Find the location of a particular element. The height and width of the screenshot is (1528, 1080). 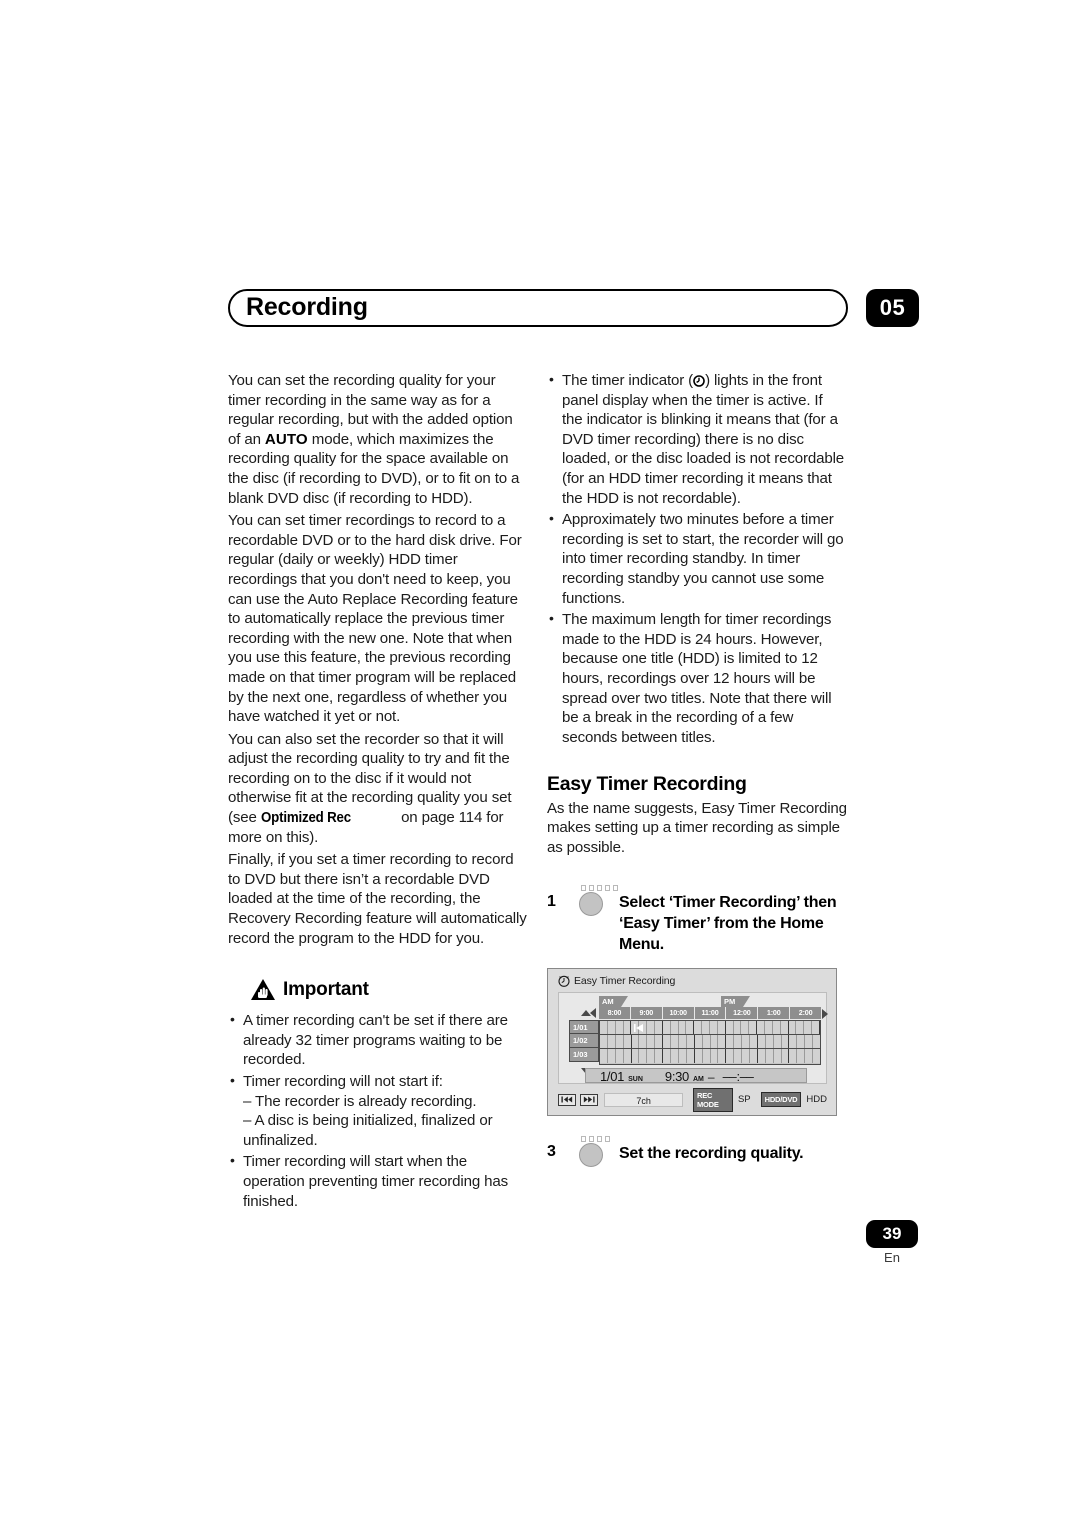

source-tag: HDD/DVD is located at coordinates (781, 1099).